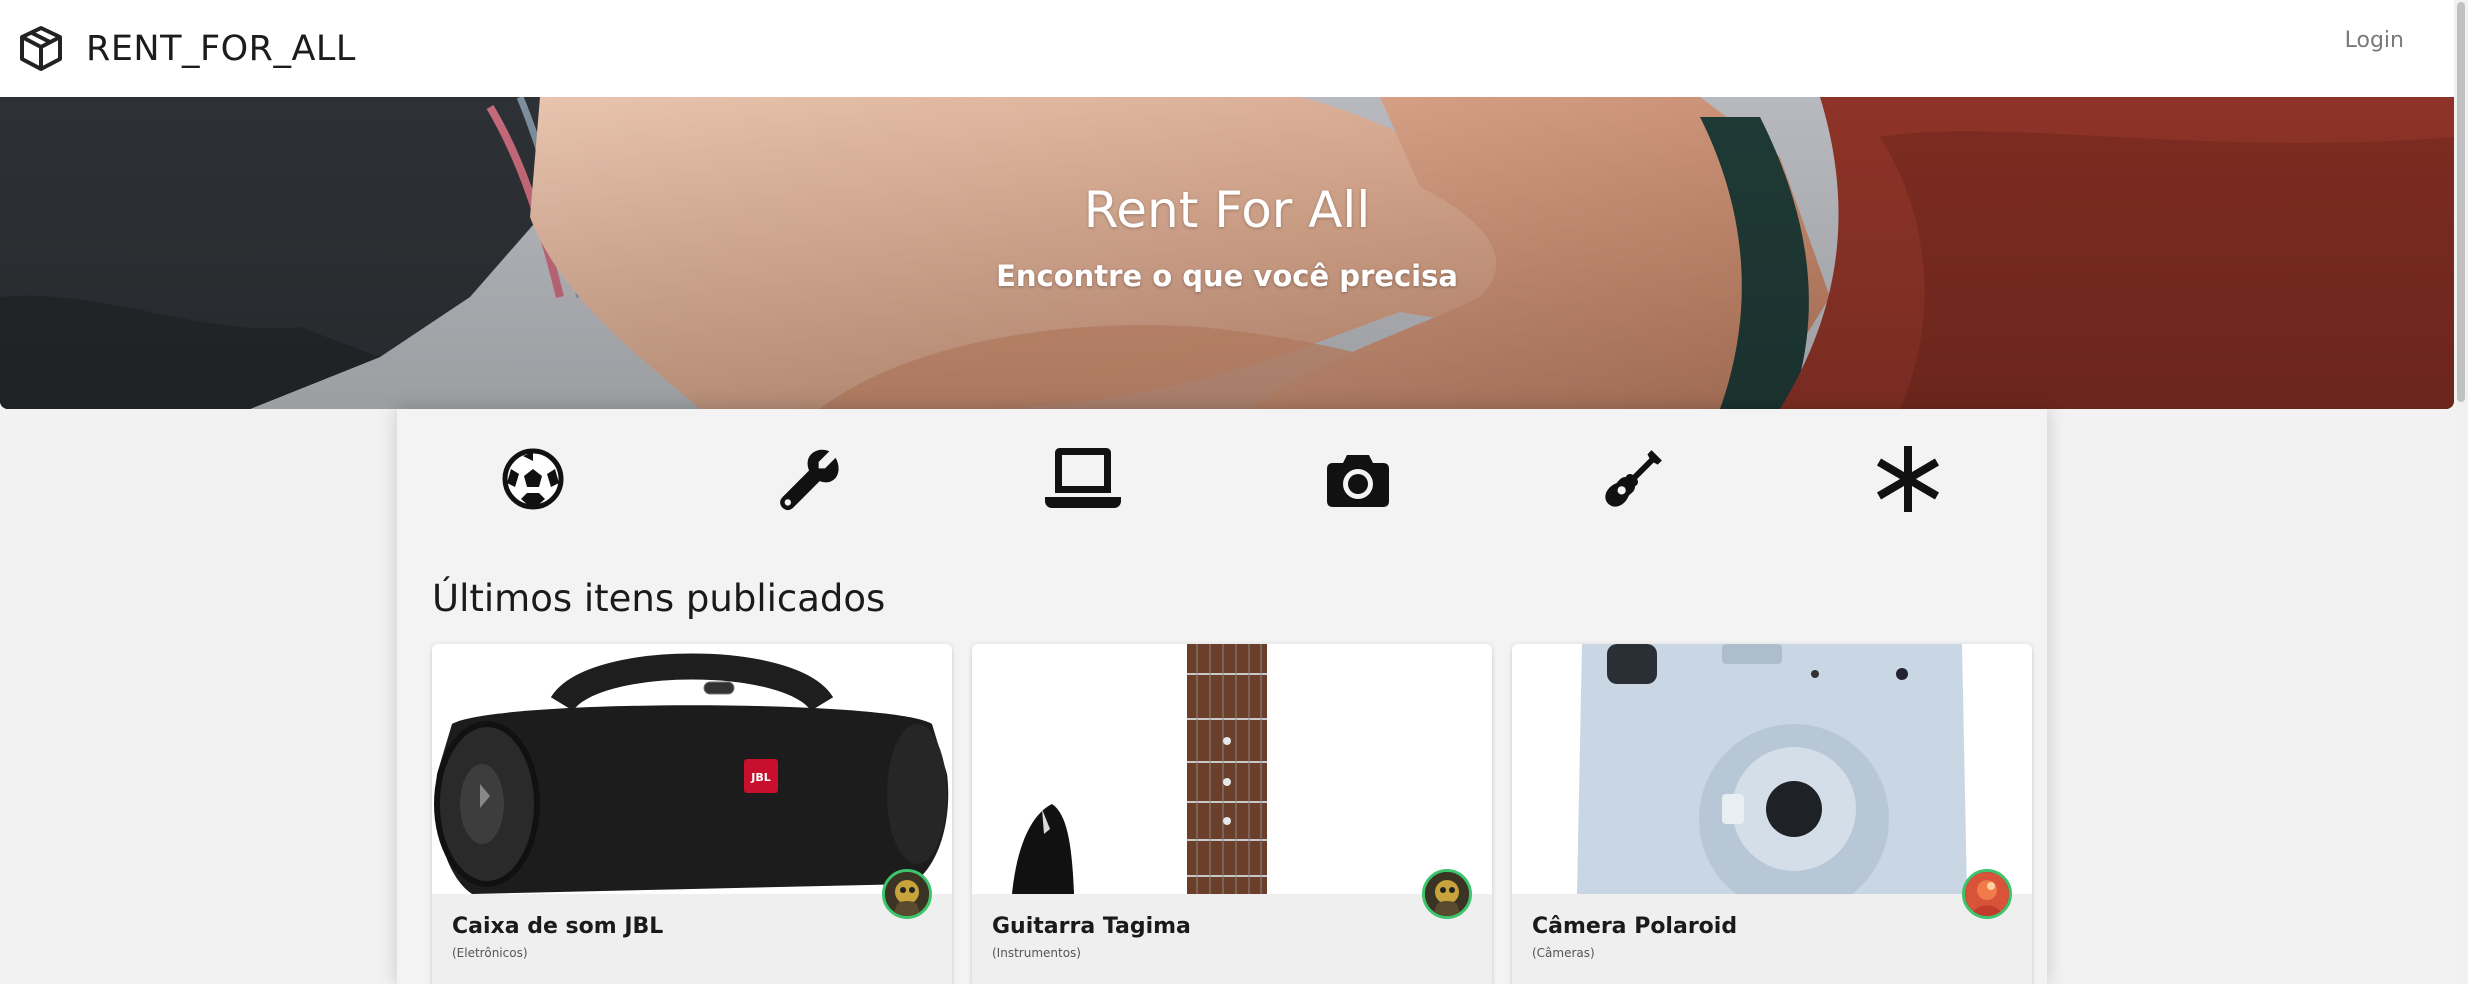  I want to click on category-cameras-button, so click(1358, 479).